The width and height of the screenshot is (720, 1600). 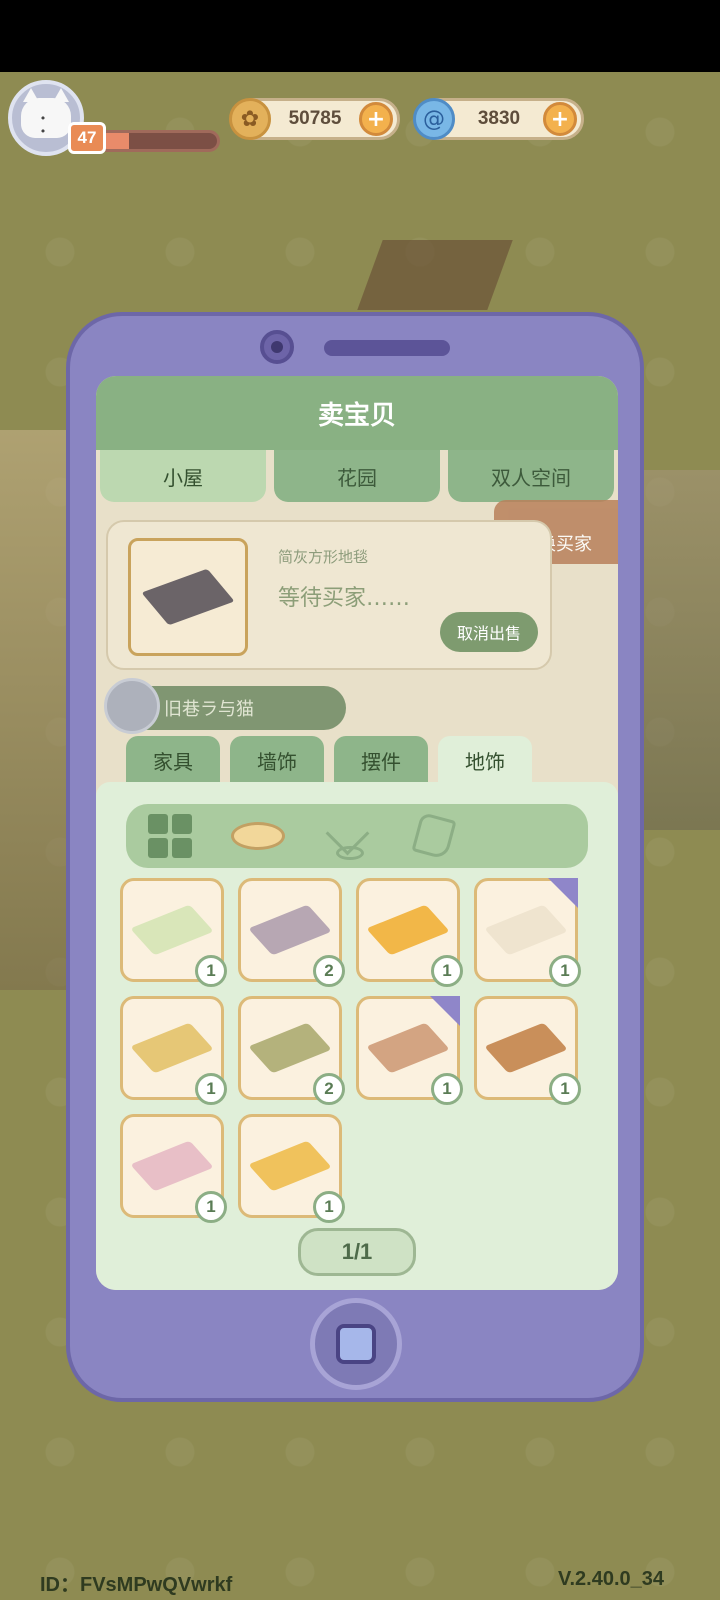 I want to click on background-roof, so click(x=435, y=275).